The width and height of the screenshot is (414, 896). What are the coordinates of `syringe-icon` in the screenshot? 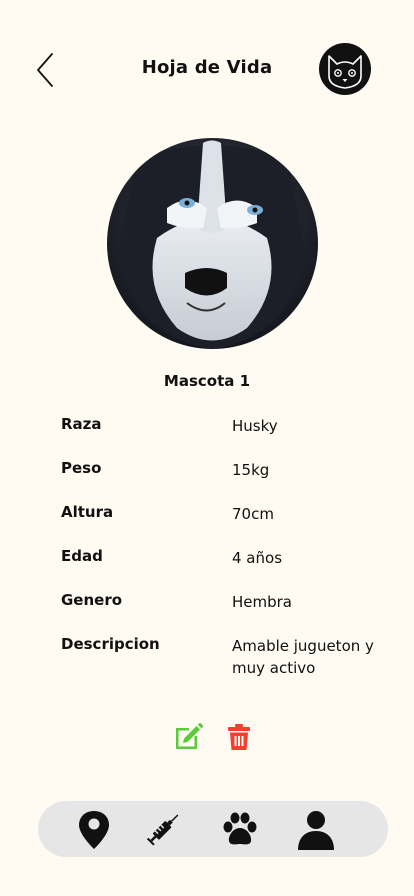 It's located at (166, 830).